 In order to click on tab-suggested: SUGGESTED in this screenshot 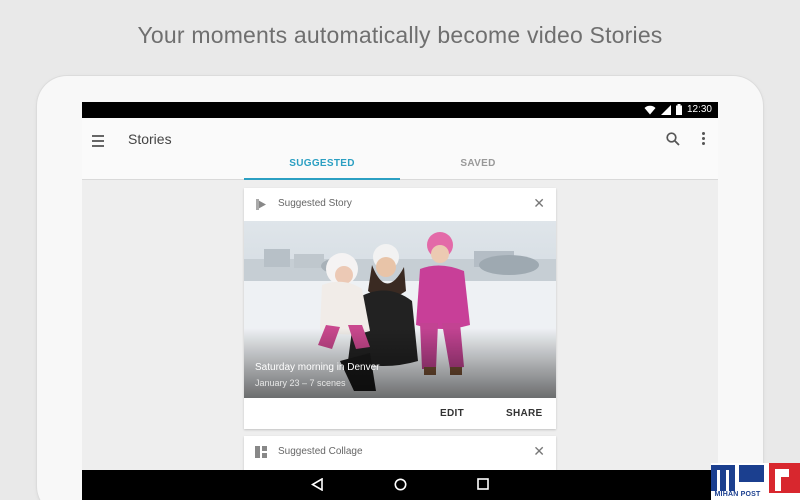, I will do `click(322, 169)`.